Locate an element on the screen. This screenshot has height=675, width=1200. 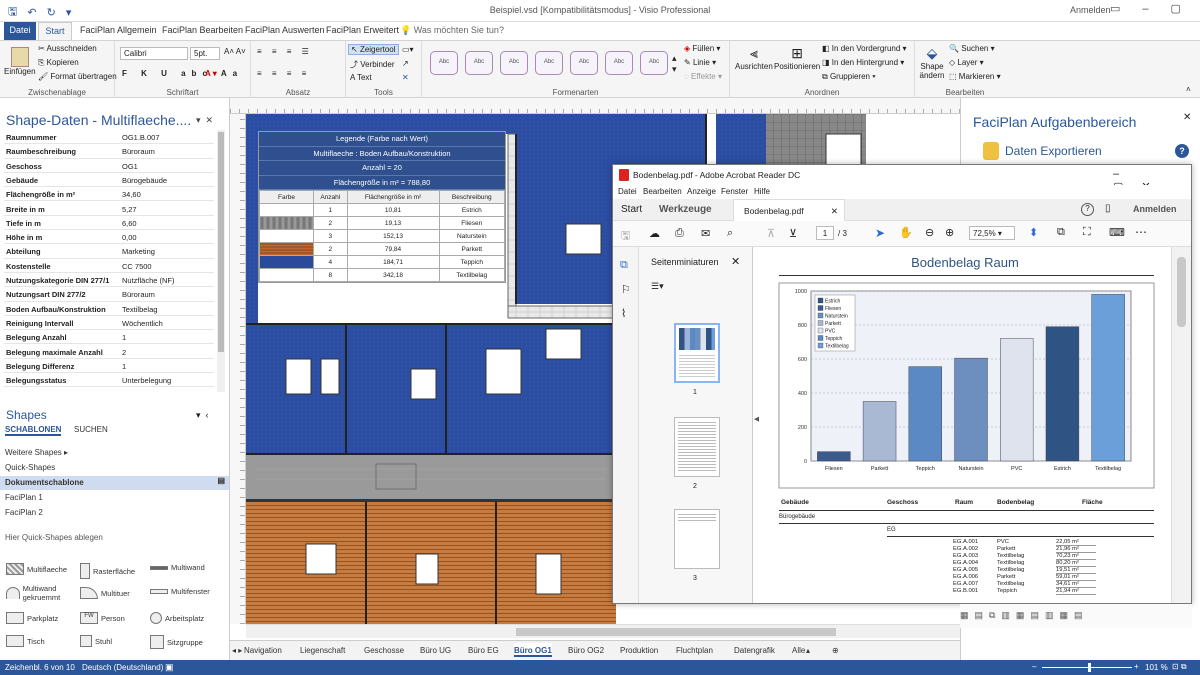
change-shape-button: ⬙ Shape ändern is located at coordinates (932, 62).